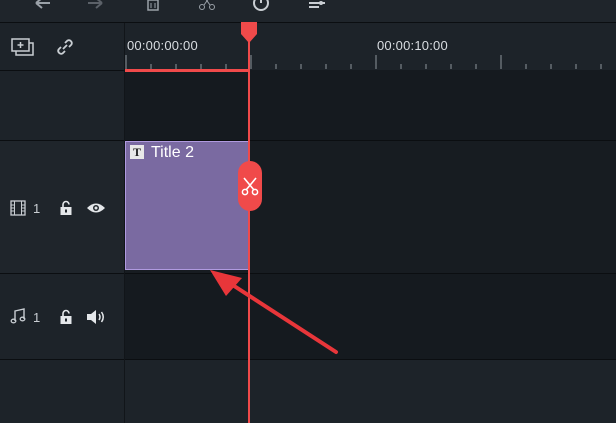  Describe the element at coordinates (37, 208) in the screenshot. I see `video-track-number: 1` at that location.